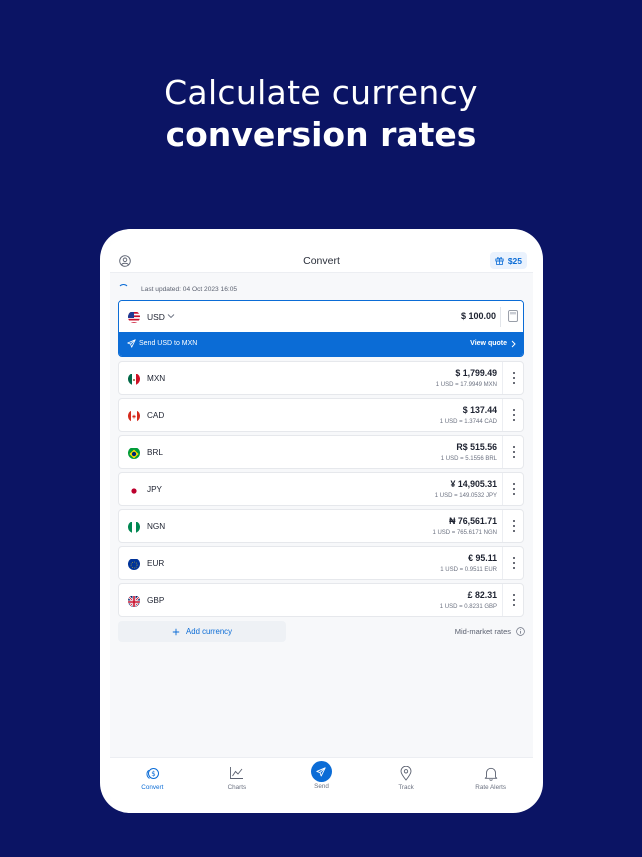  Describe the element at coordinates (134, 379) in the screenshot. I see `mexico-flag-icon` at that location.